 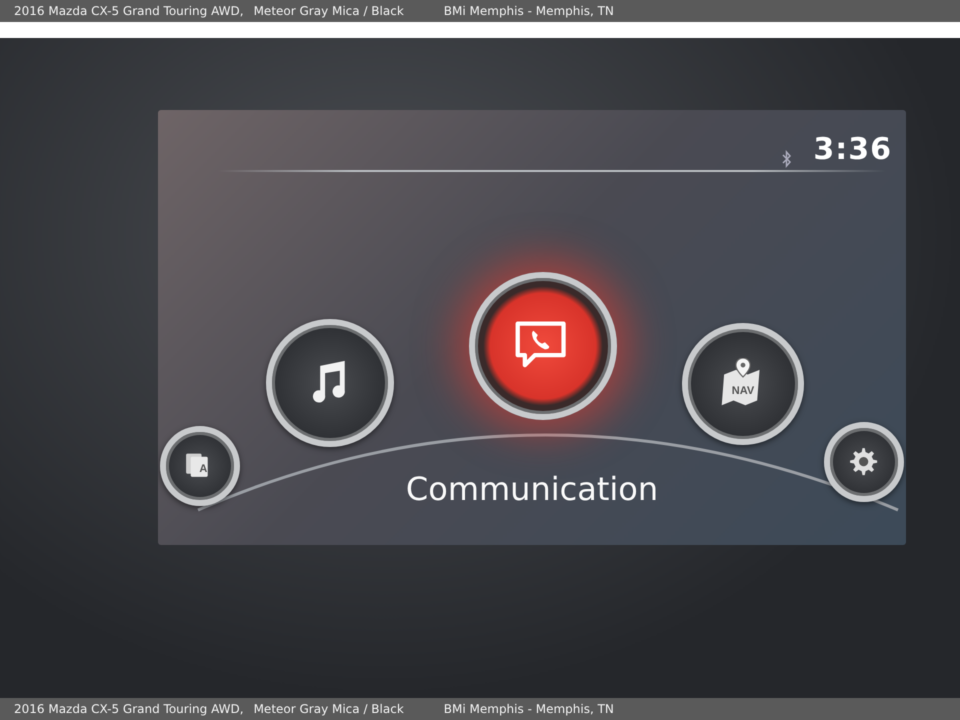 What do you see at coordinates (200, 466) in the screenshot?
I see `apps-button: A` at bounding box center [200, 466].